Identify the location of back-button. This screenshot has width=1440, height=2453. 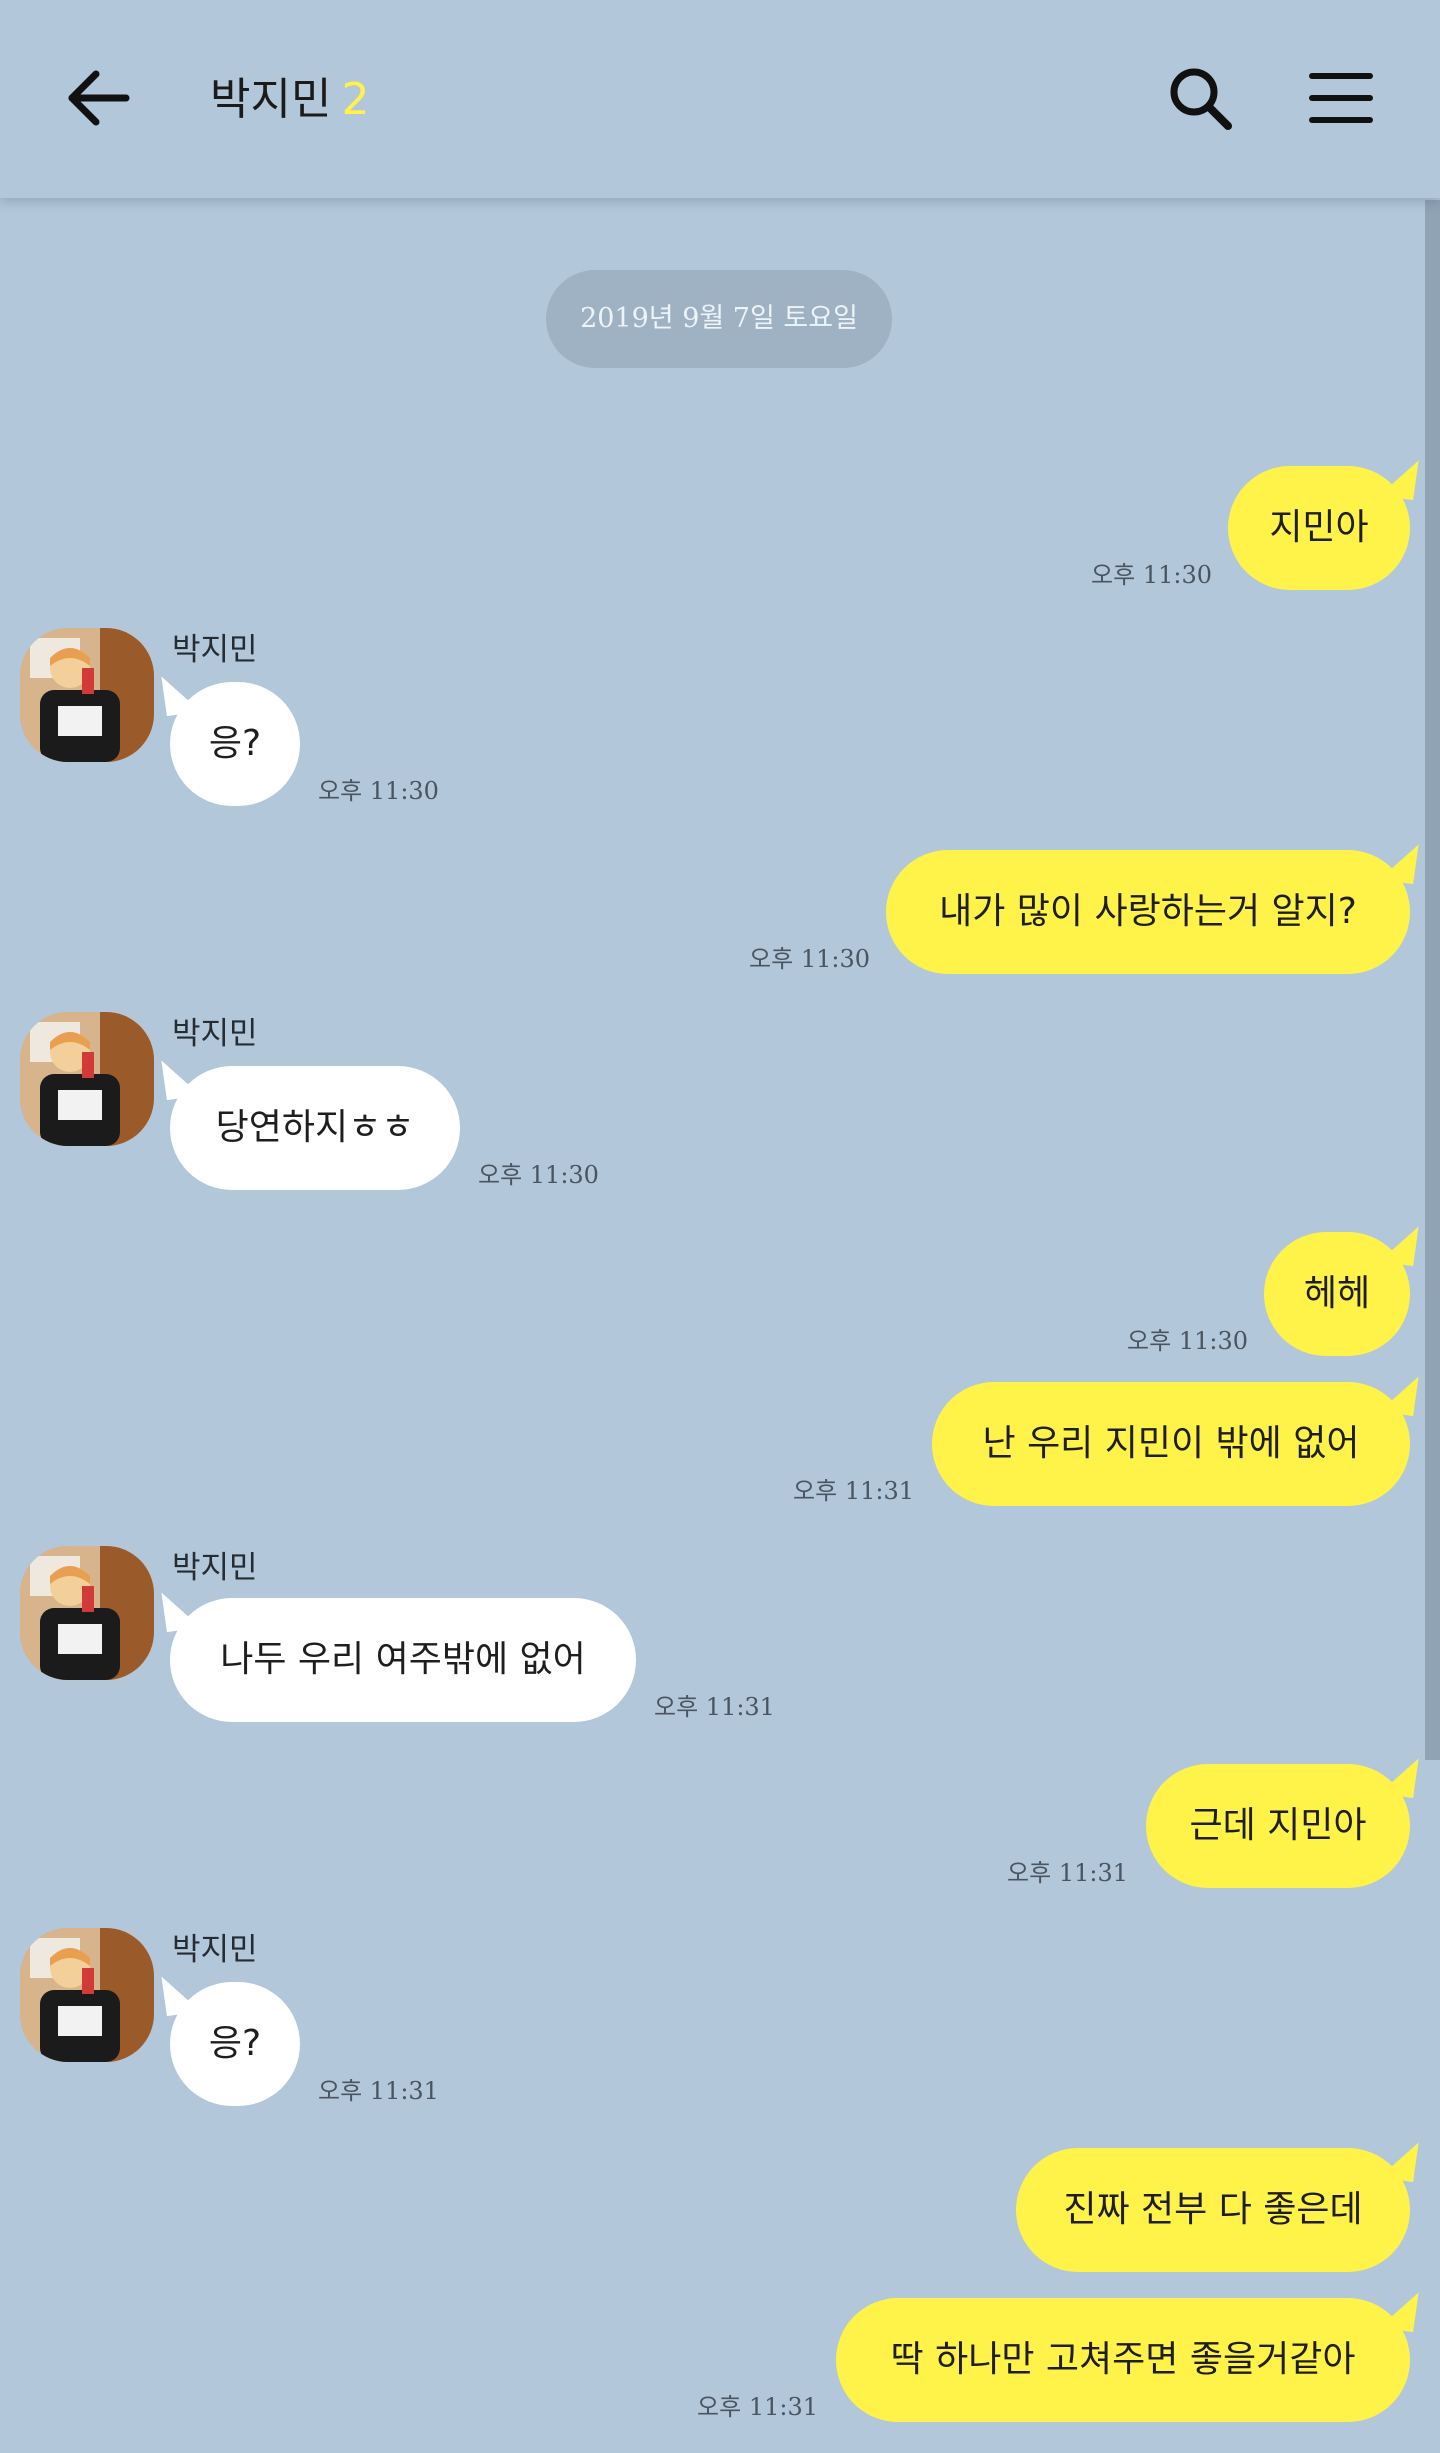
(100, 98).